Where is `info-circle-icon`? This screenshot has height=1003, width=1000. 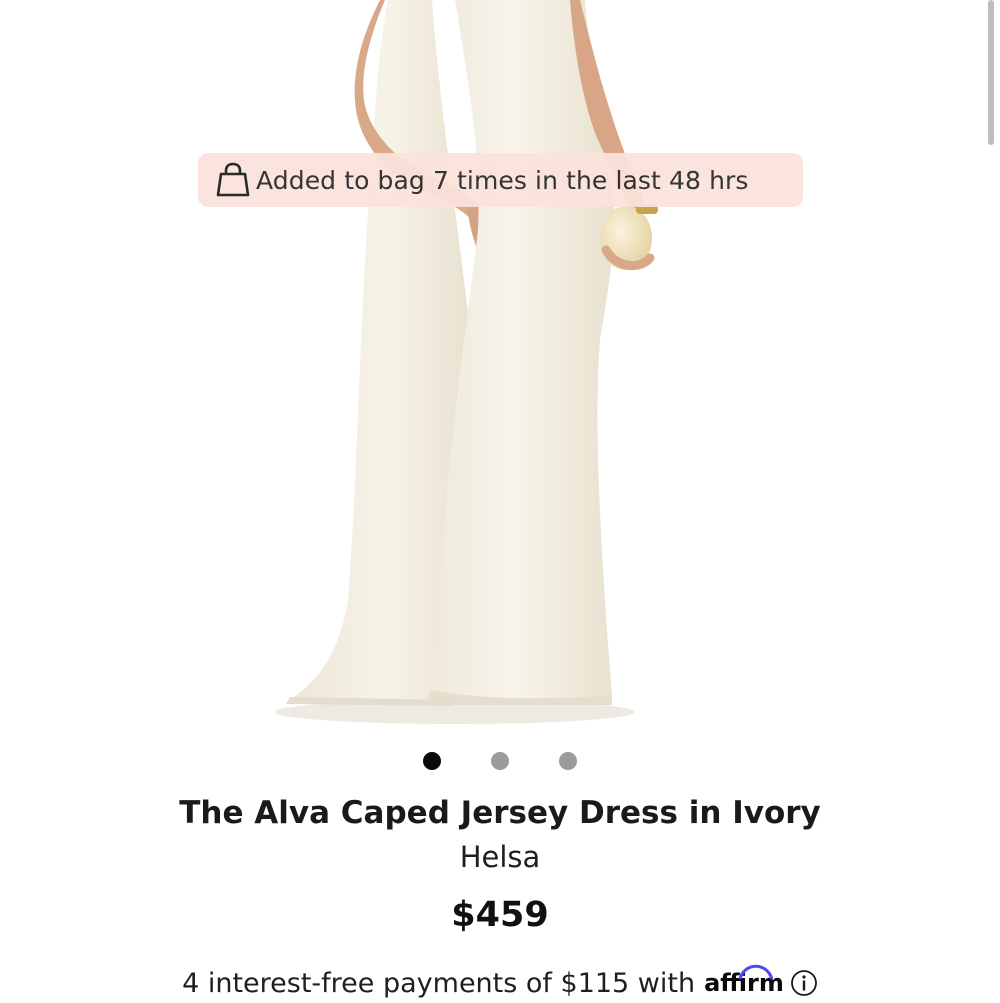 info-circle-icon is located at coordinates (804, 983).